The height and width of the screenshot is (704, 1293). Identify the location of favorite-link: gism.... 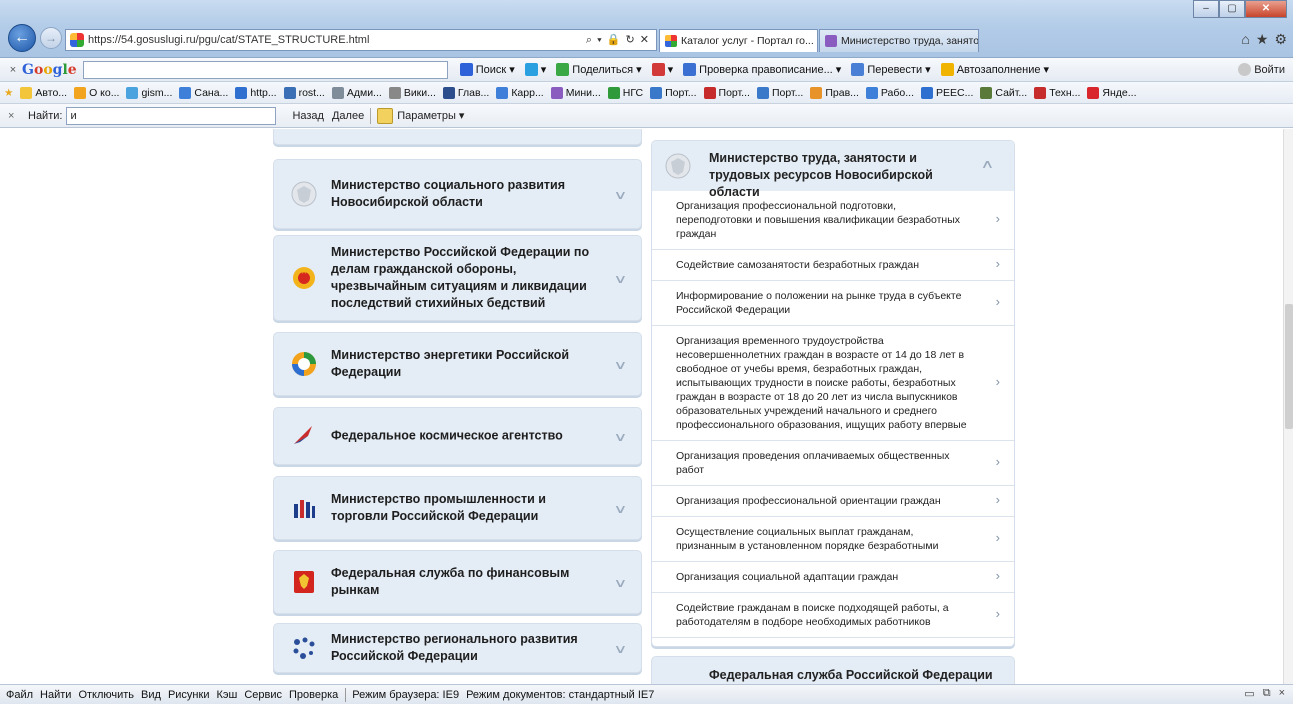
(149, 92).